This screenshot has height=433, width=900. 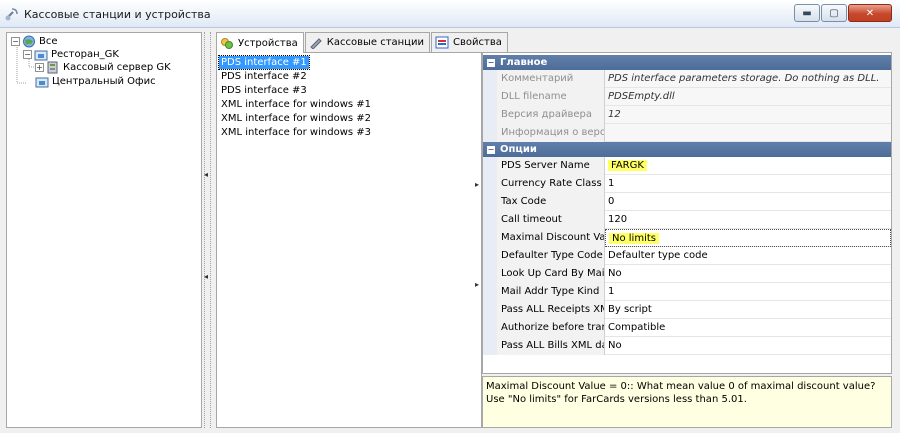 What do you see at coordinates (478, 240) in the screenshot?
I see `right-splitter: ▸ ▸` at bounding box center [478, 240].